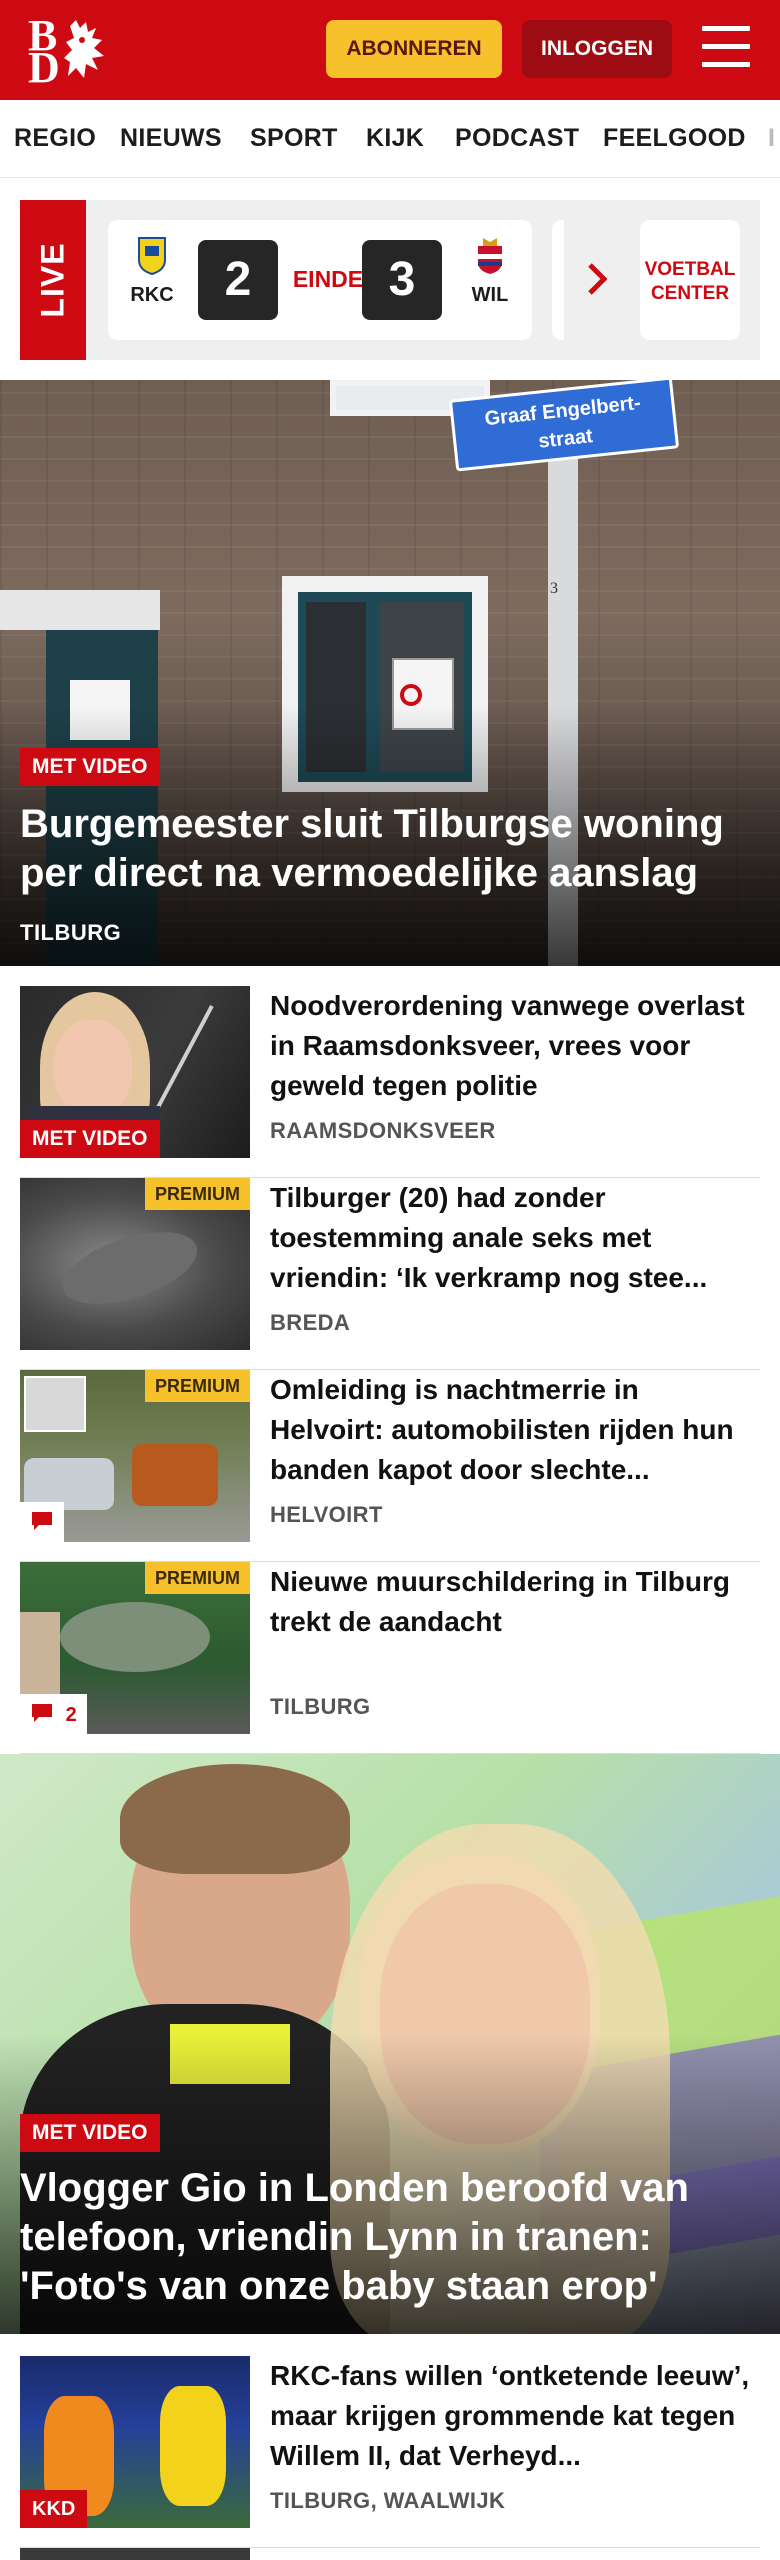 This screenshot has height=2560, width=780. What do you see at coordinates (54, 2509) in the screenshot?
I see `kkd-badge: KKD` at bounding box center [54, 2509].